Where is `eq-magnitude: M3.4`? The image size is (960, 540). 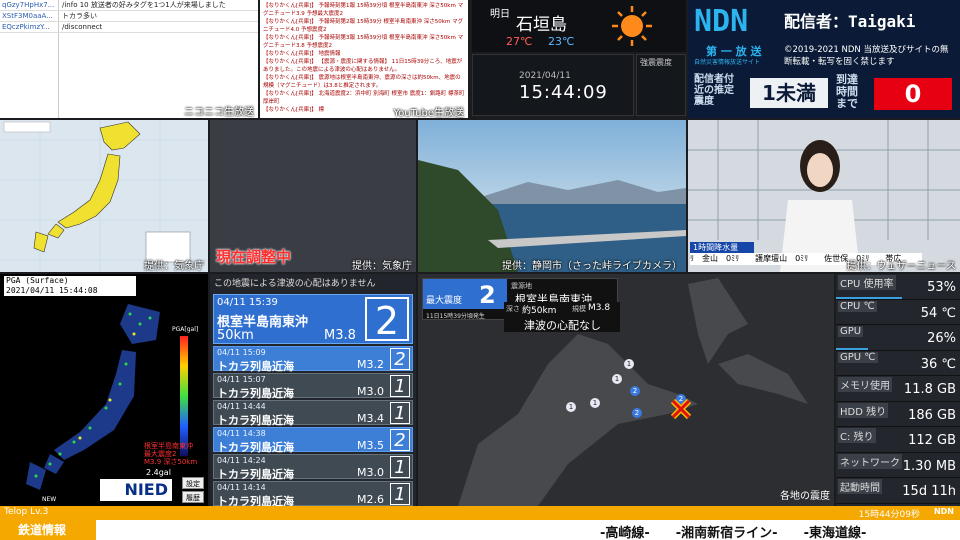
eq-magnitude: M3.4 is located at coordinates (370, 418).